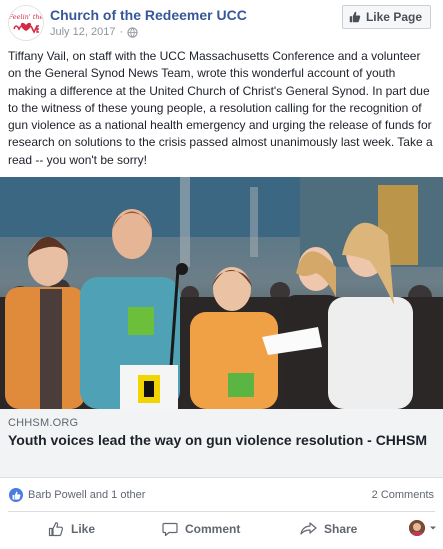 The width and height of the screenshot is (443, 549). I want to click on reaction-names: Barb Powell and 1 other, so click(86, 495).